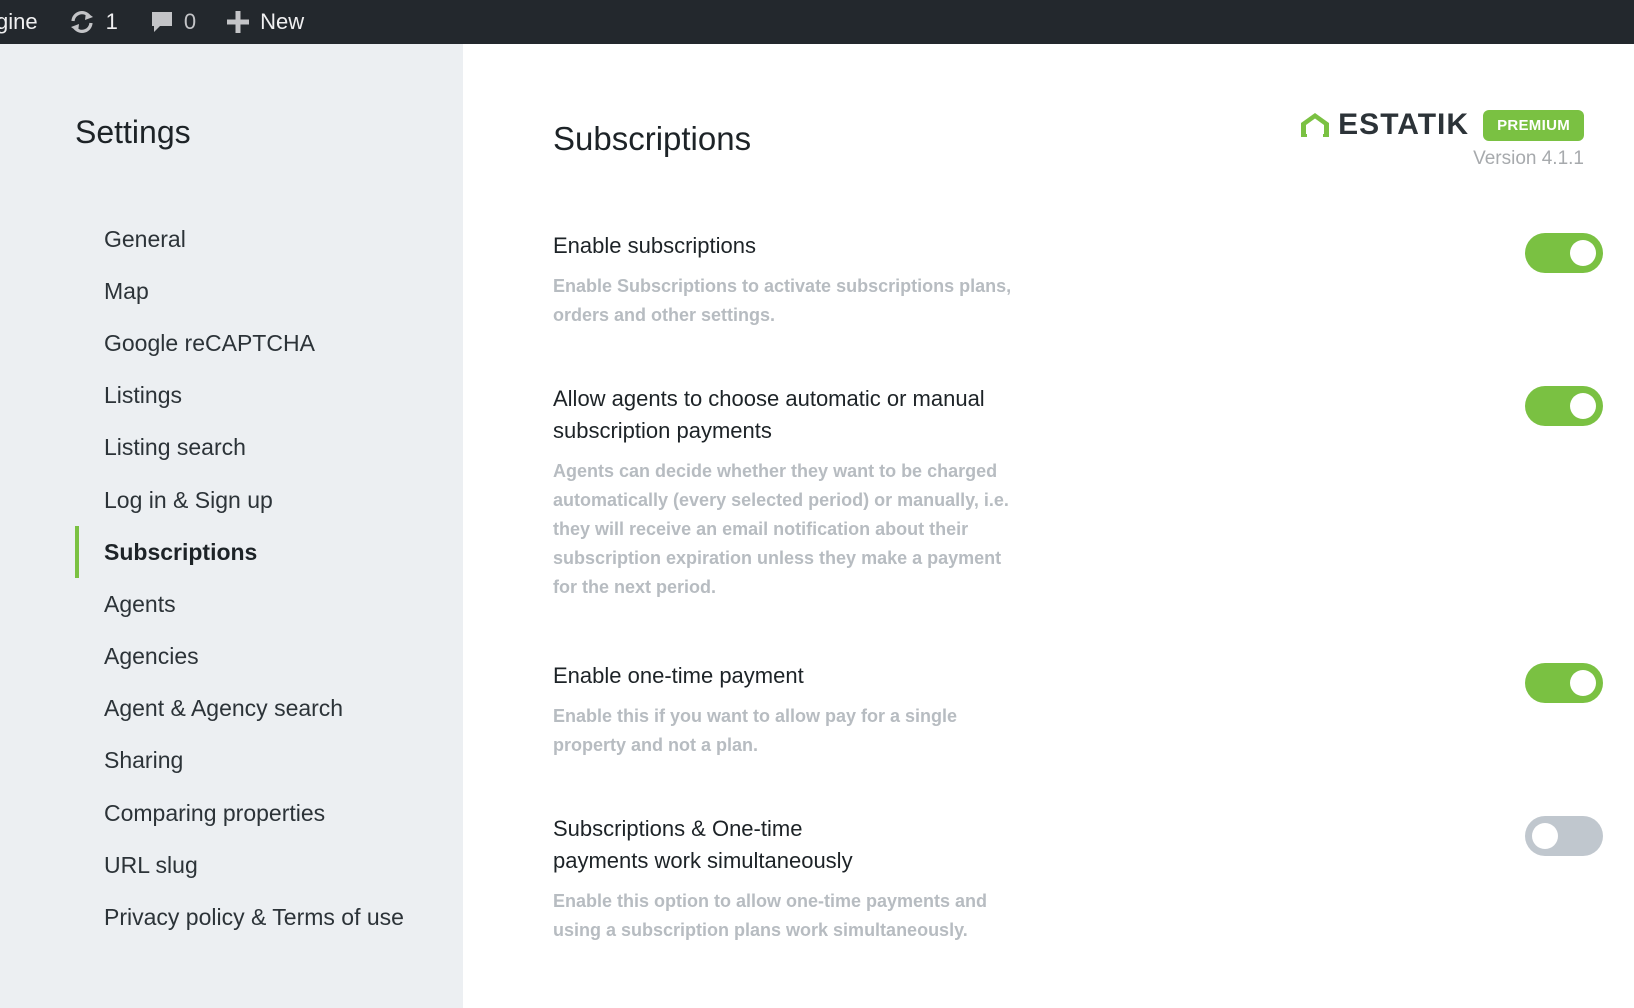 This screenshot has height=1008, width=1634. I want to click on premium-badge: PREMIUM, so click(1533, 125).